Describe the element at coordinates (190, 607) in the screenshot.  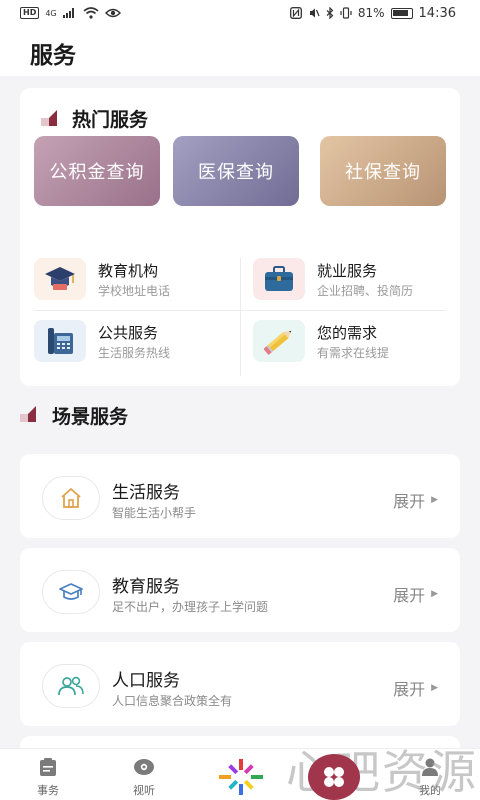
I see `scene-desc: 足不出户，办理孩子上学问题` at that location.